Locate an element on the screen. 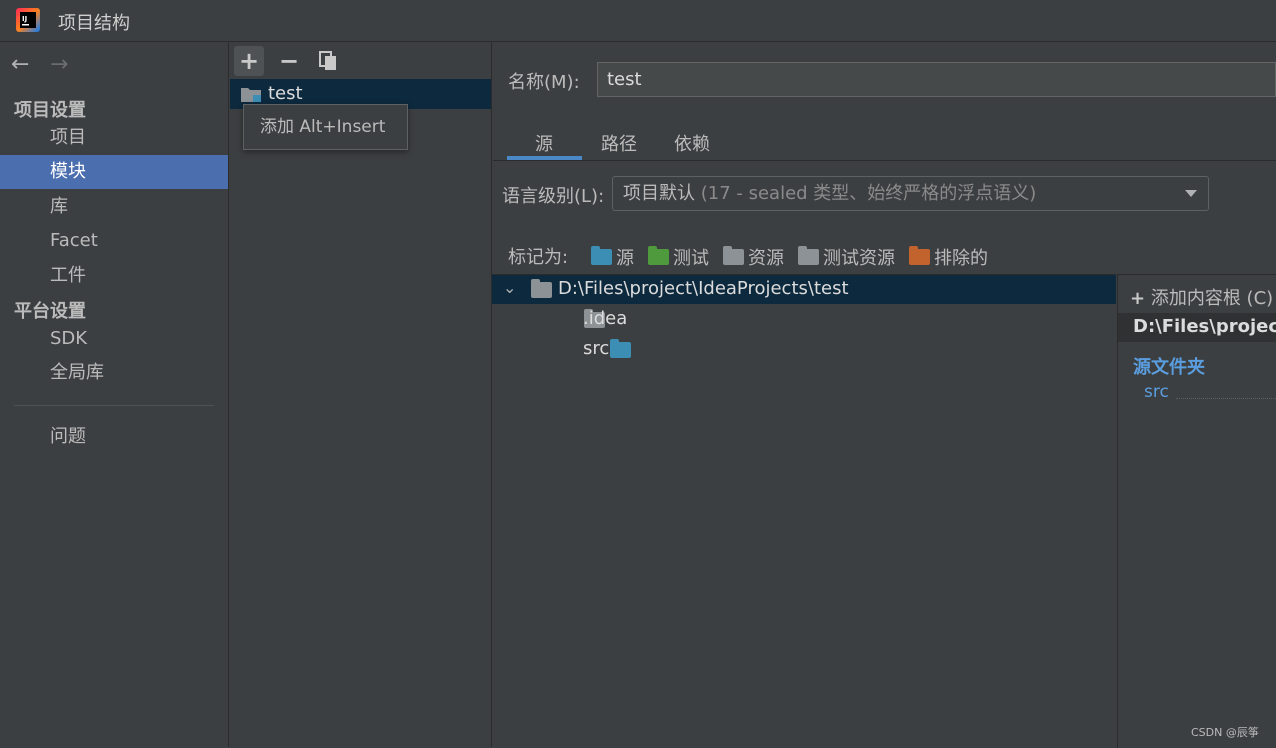  plus-icon: + is located at coordinates (1138, 298).